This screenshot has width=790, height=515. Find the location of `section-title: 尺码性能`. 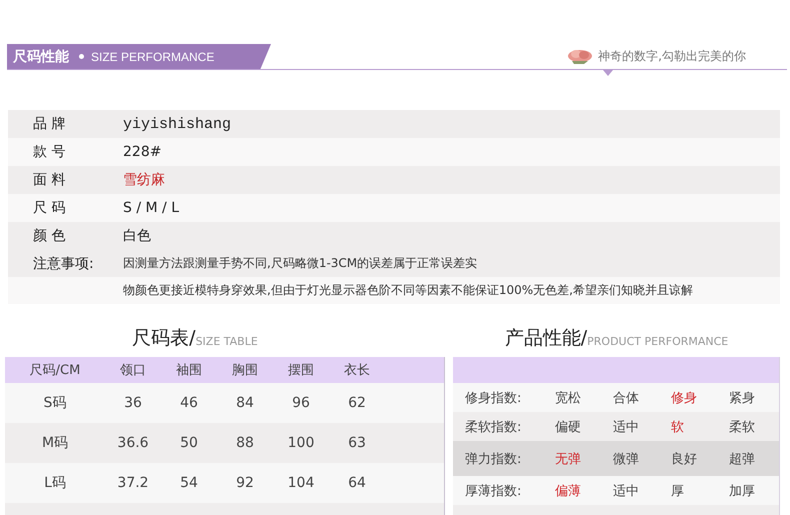

section-title: 尺码性能 is located at coordinates (41, 57).